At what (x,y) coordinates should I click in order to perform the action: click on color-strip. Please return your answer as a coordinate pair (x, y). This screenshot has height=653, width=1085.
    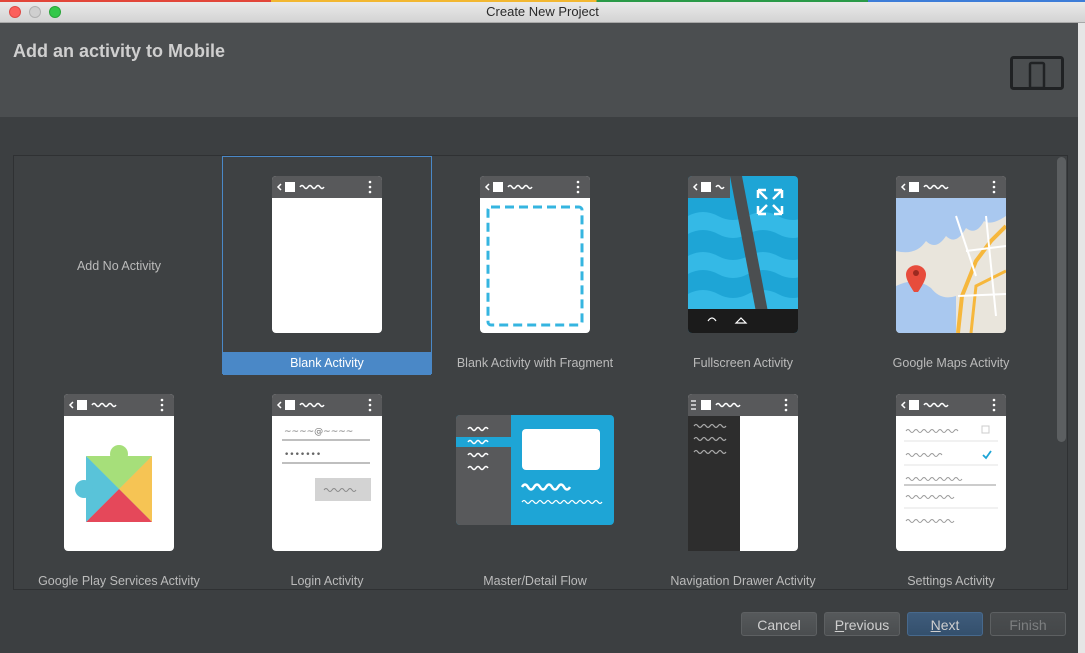
    Looking at the image, I should click on (542, 1).